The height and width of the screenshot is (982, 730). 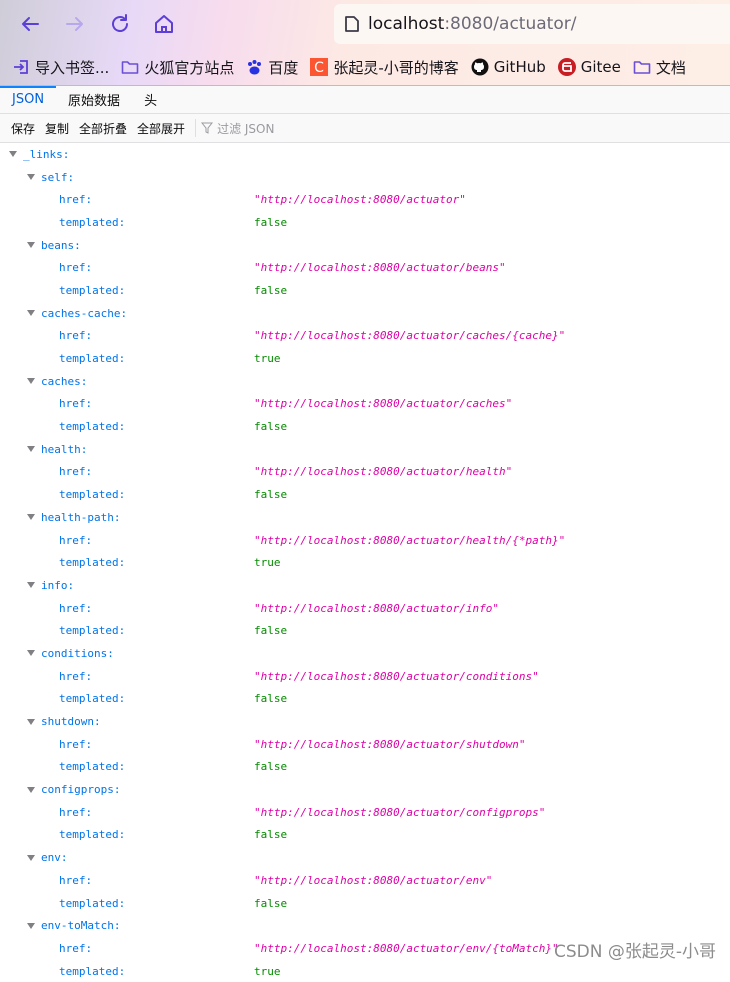 I want to click on href-value: "http://localhost:8080/actuator/caches", so click(x=383, y=404).